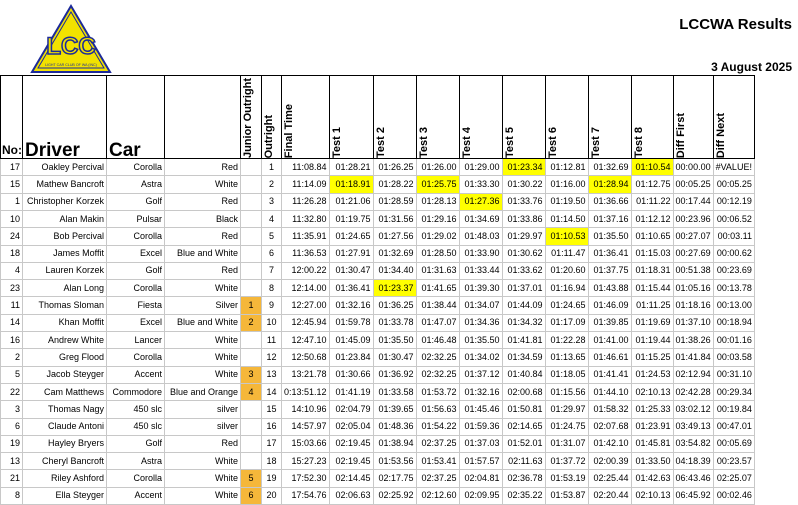 Image resolution: width=798 pixels, height=505 pixels. Describe the element at coordinates (202, 253) in the screenshot. I see `cell-colour: Blue and White` at that location.